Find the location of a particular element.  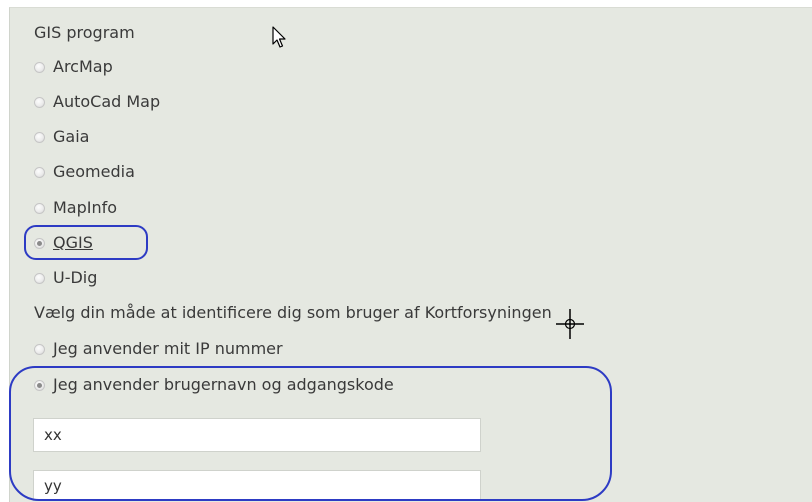

radio-label-autocad-map: AutoCad Map is located at coordinates (107, 101).